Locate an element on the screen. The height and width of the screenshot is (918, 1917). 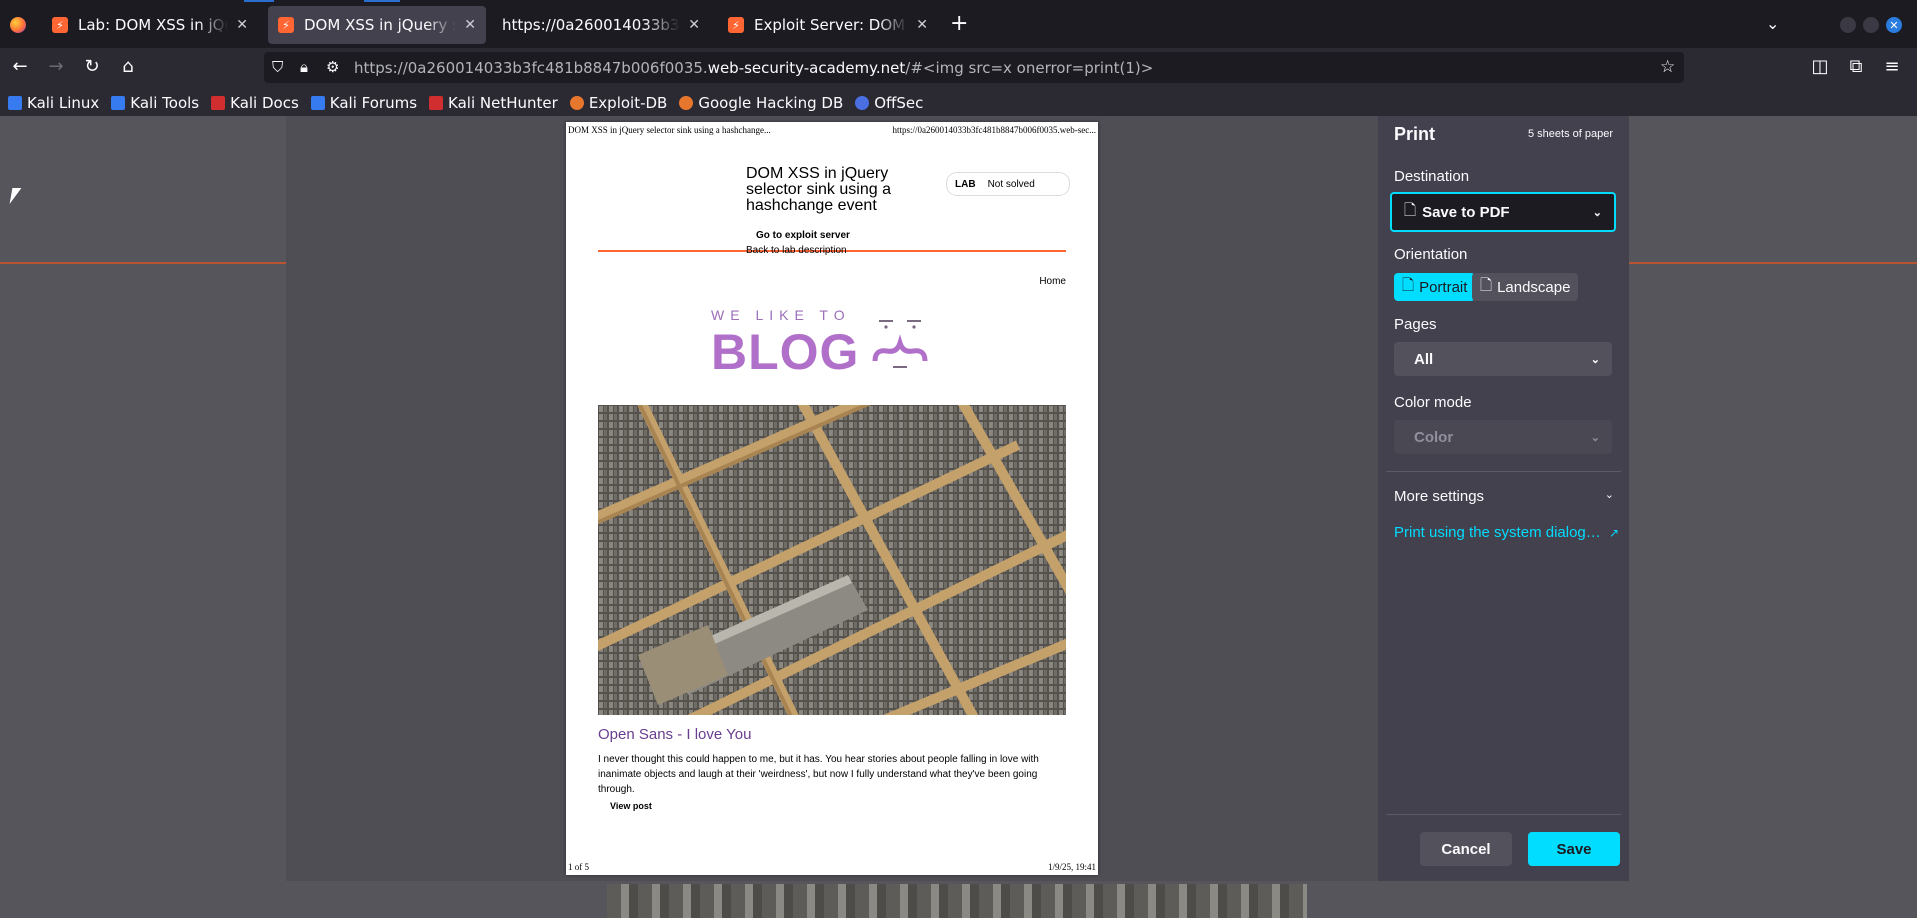
kali-dragon-icon is located at coordinates (15, 103).